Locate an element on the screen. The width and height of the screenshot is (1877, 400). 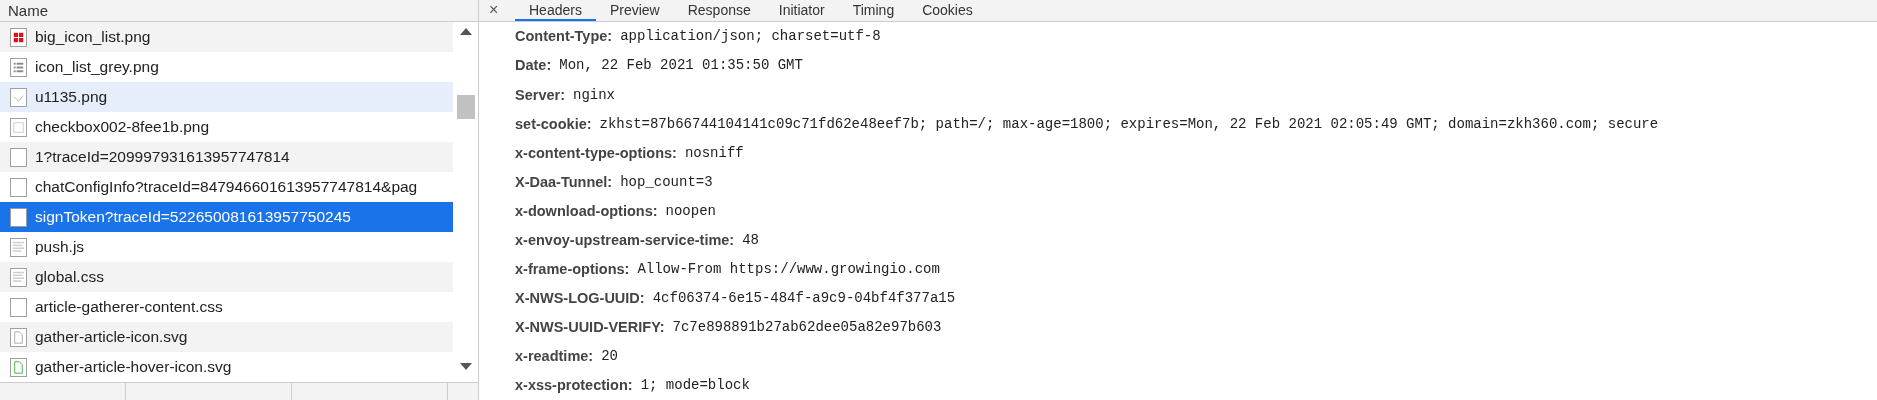
list-file-icon is located at coordinates (18, 67).